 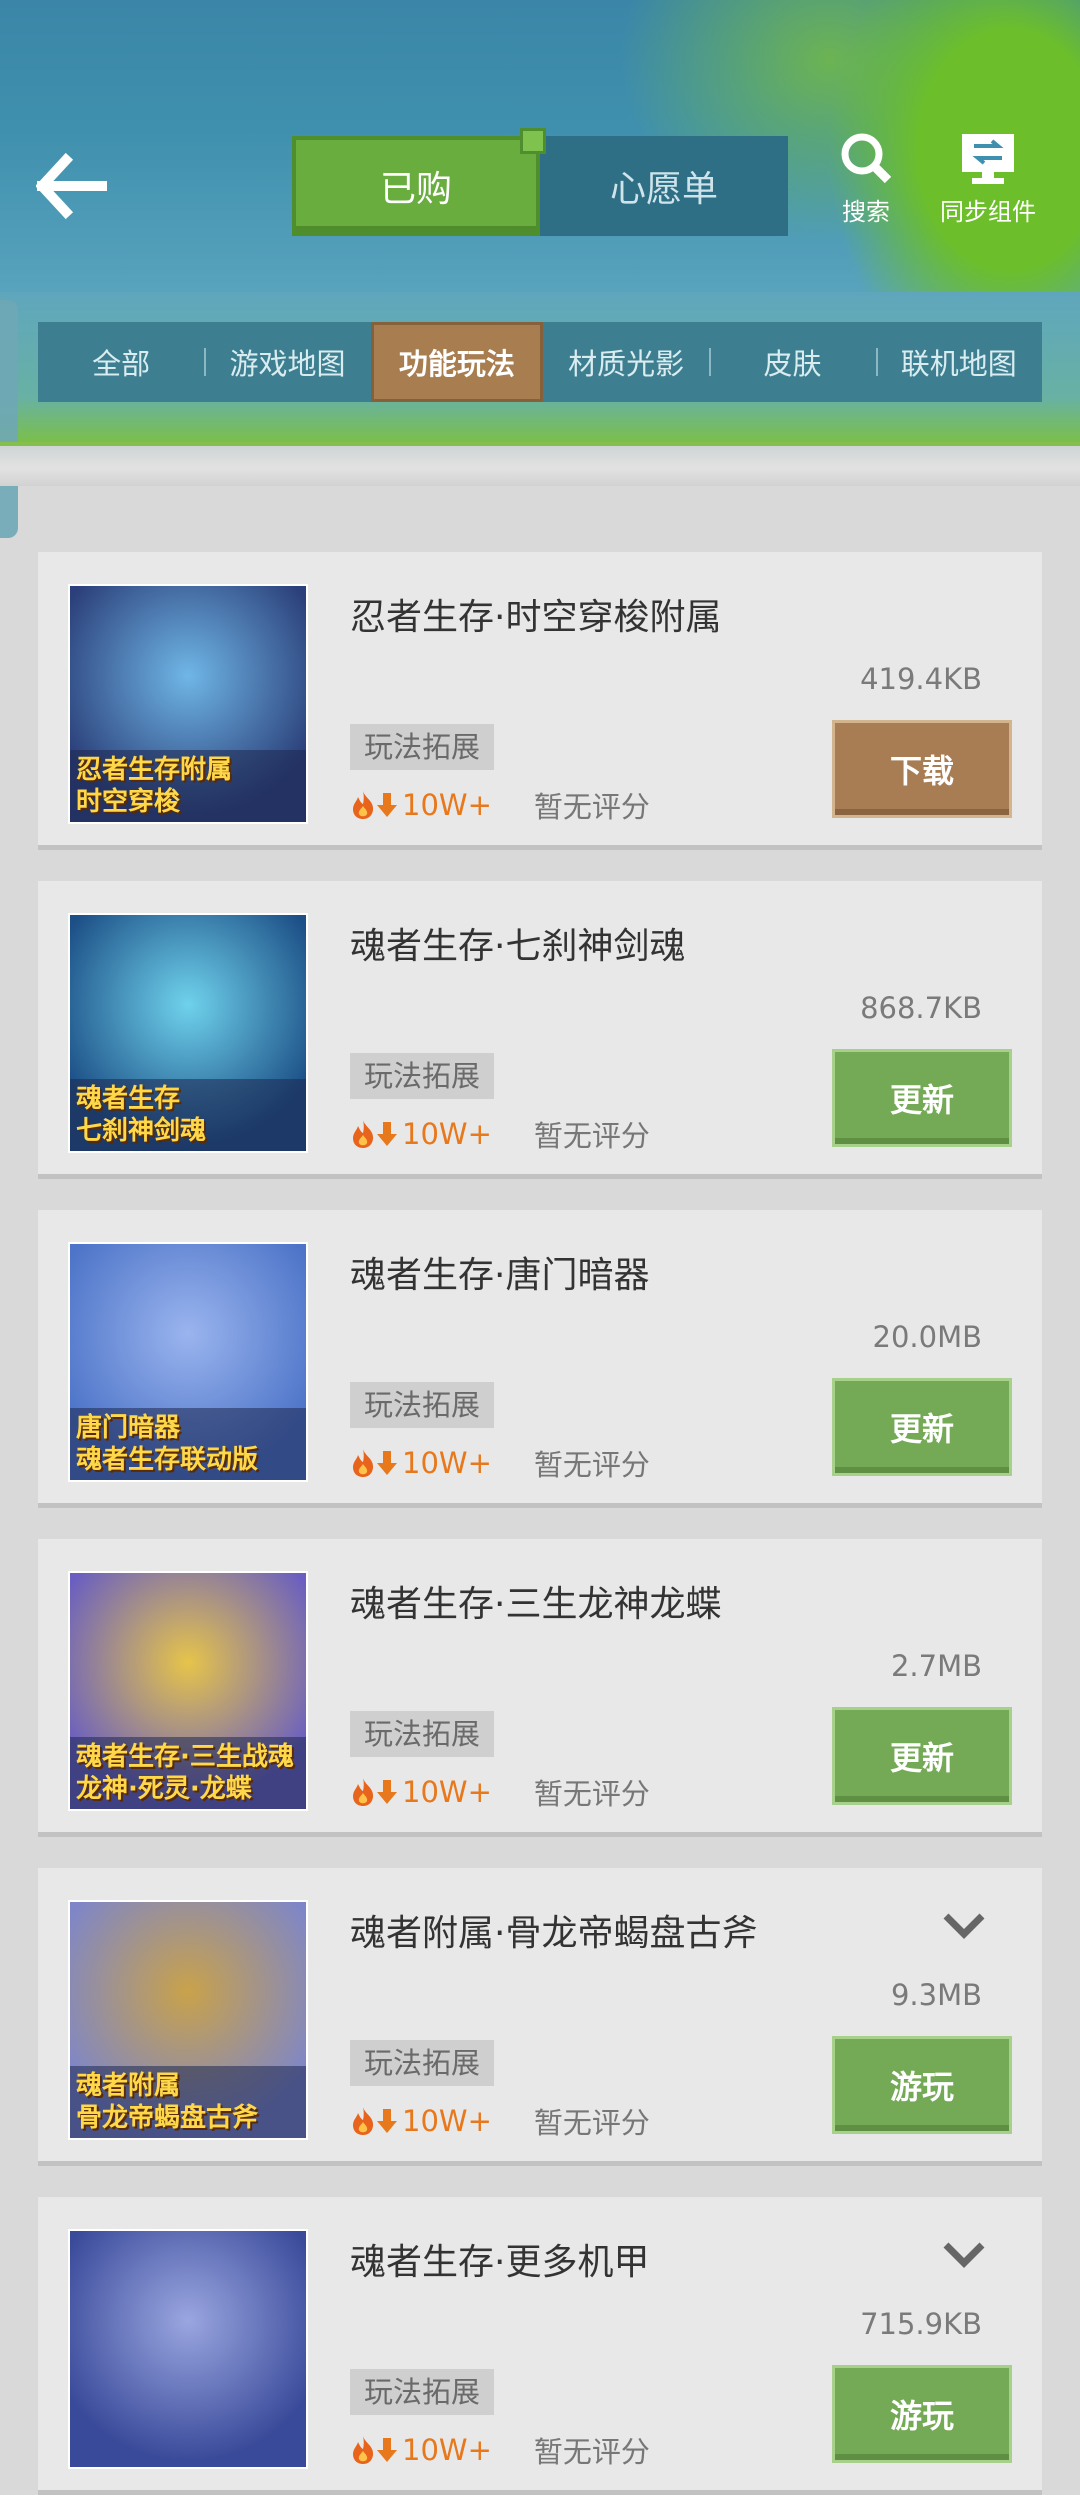 What do you see at coordinates (188, 786) in the screenshot?
I see `thumbnail-caption: 忍者生存附属 时空穿梭` at bounding box center [188, 786].